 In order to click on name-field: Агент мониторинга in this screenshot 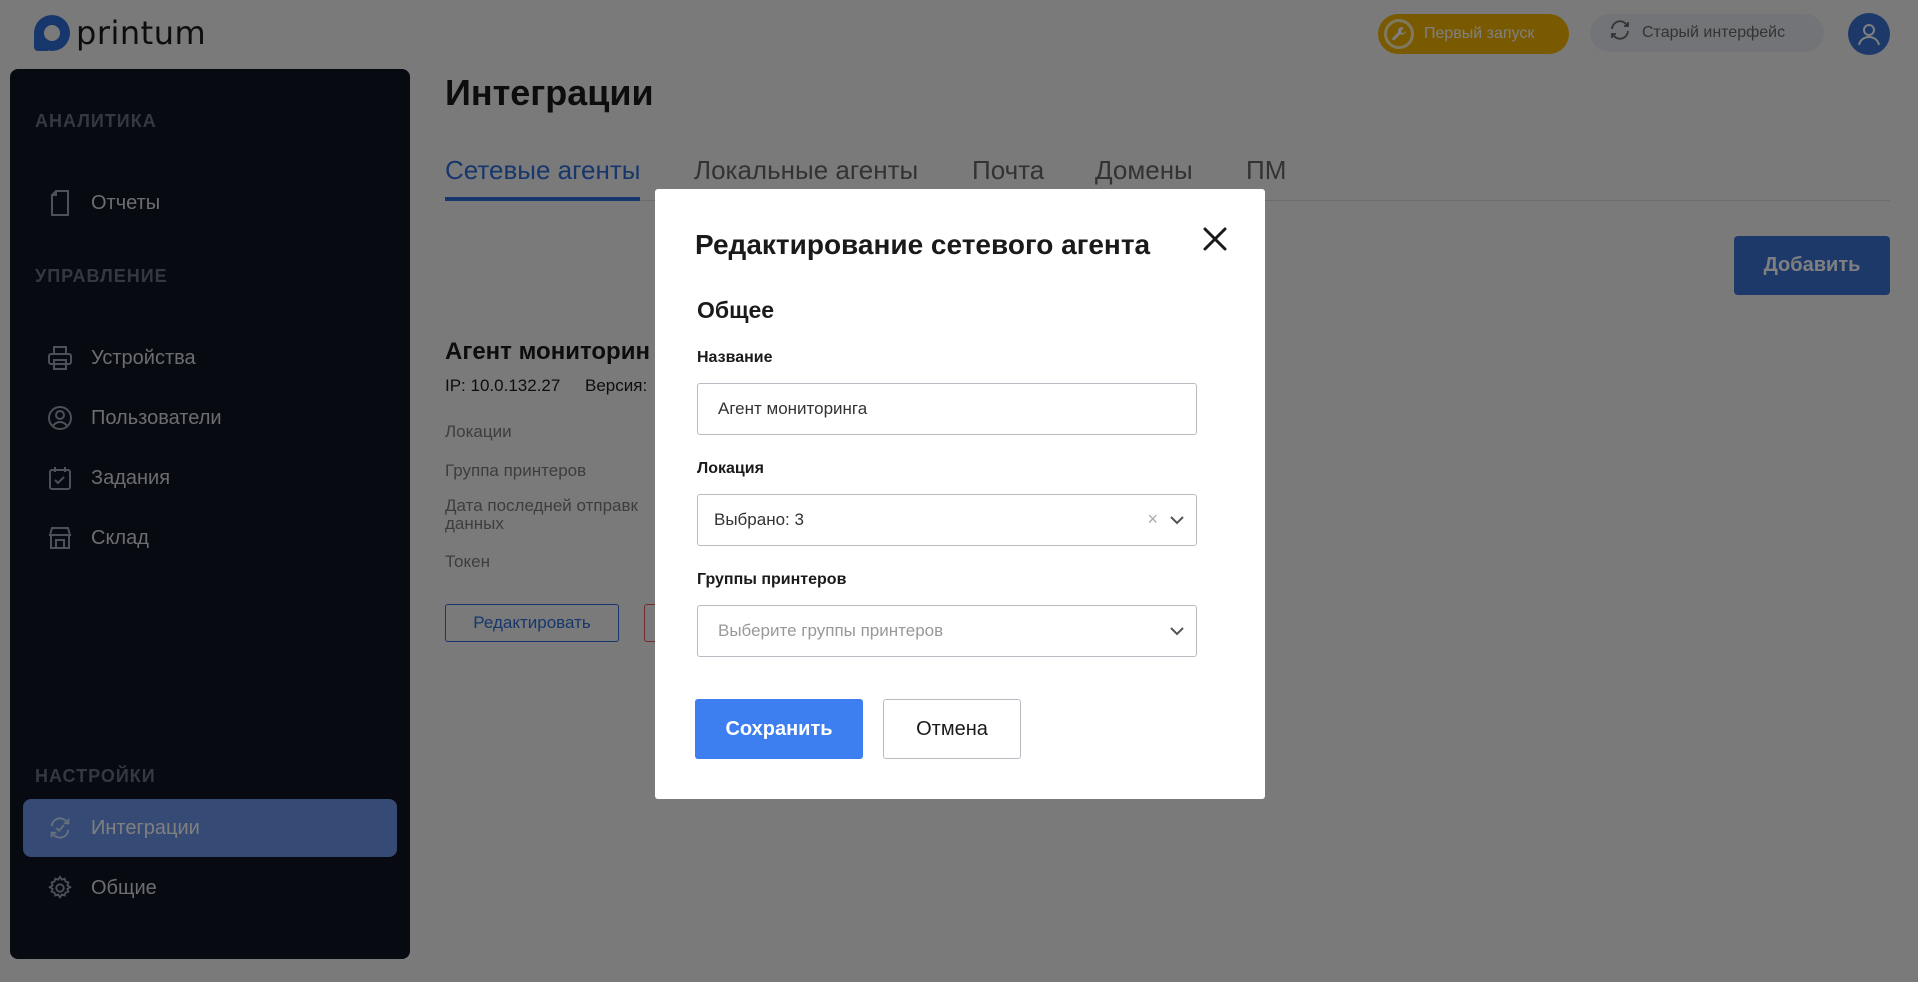, I will do `click(947, 409)`.